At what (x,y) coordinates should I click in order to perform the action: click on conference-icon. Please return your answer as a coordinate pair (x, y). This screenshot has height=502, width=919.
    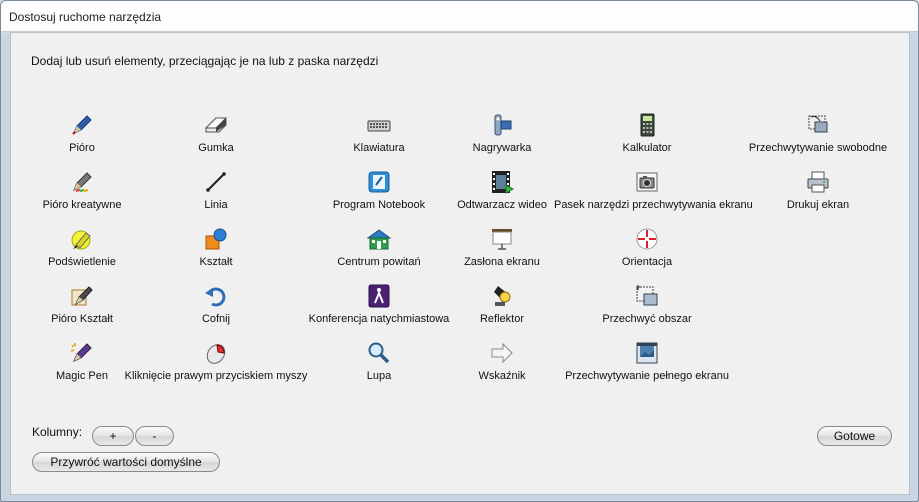
    Looking at the image, I should click on (379, 296).